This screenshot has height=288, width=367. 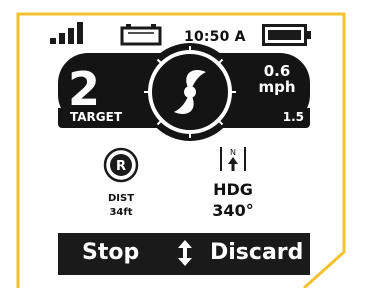 I want to click on signal-bars-icon, so click(x=70, y=33).